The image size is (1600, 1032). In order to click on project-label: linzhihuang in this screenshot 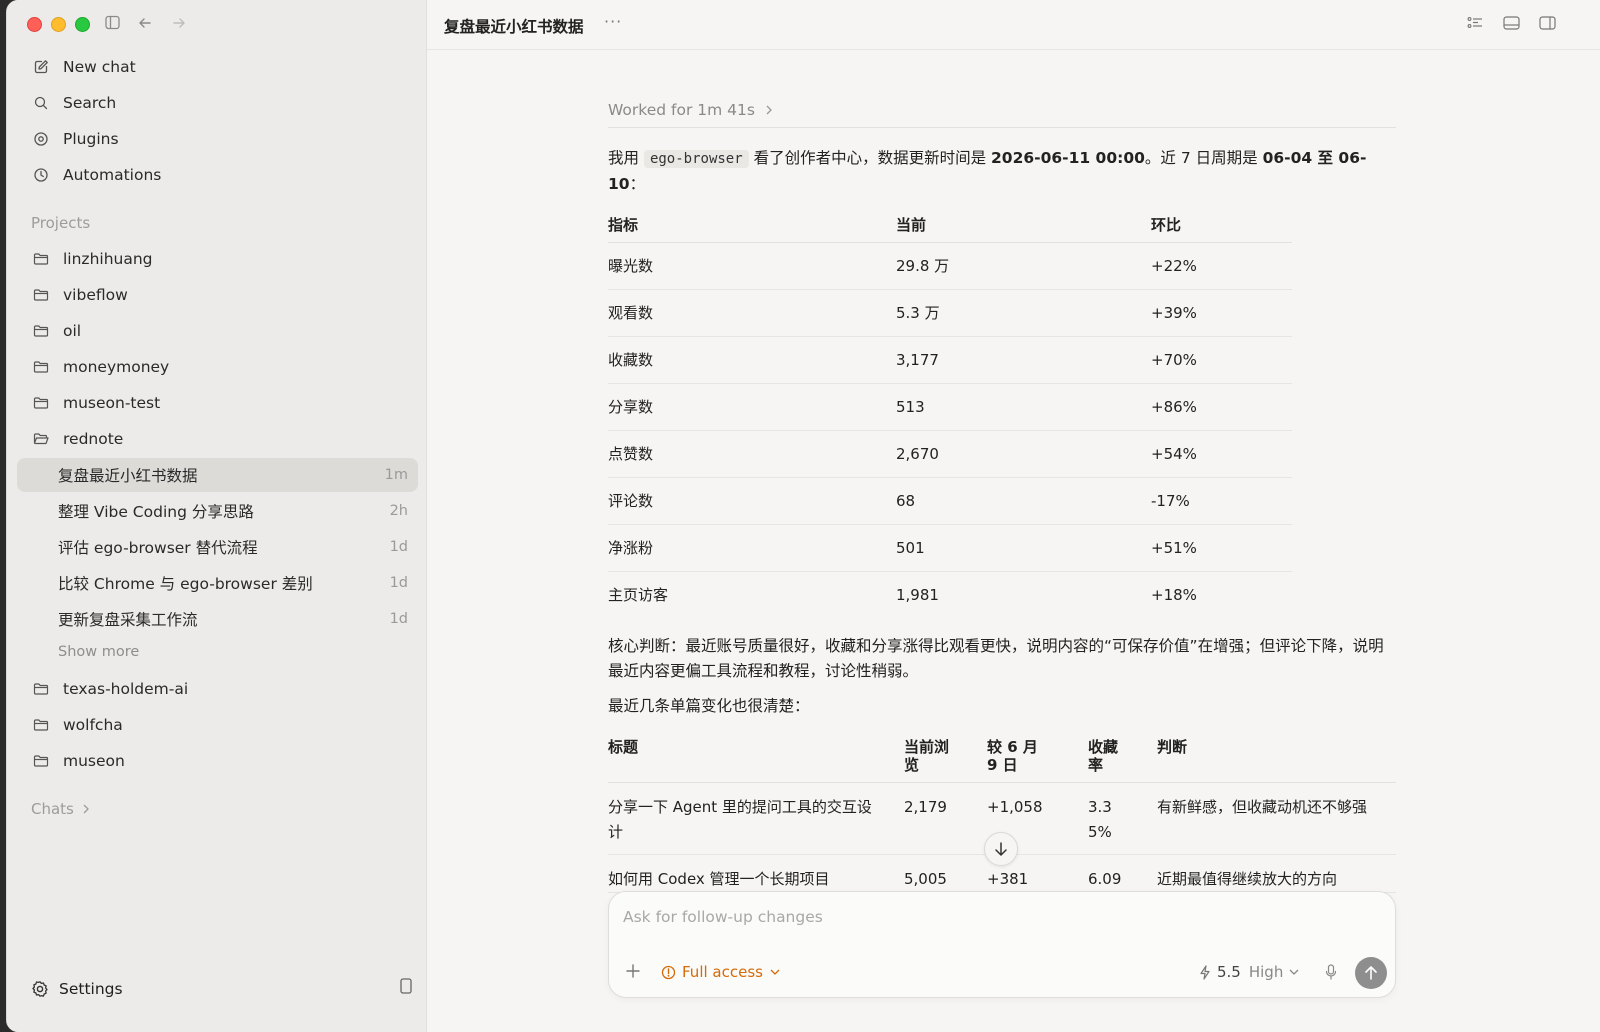, I will do `click(108, 259)`.